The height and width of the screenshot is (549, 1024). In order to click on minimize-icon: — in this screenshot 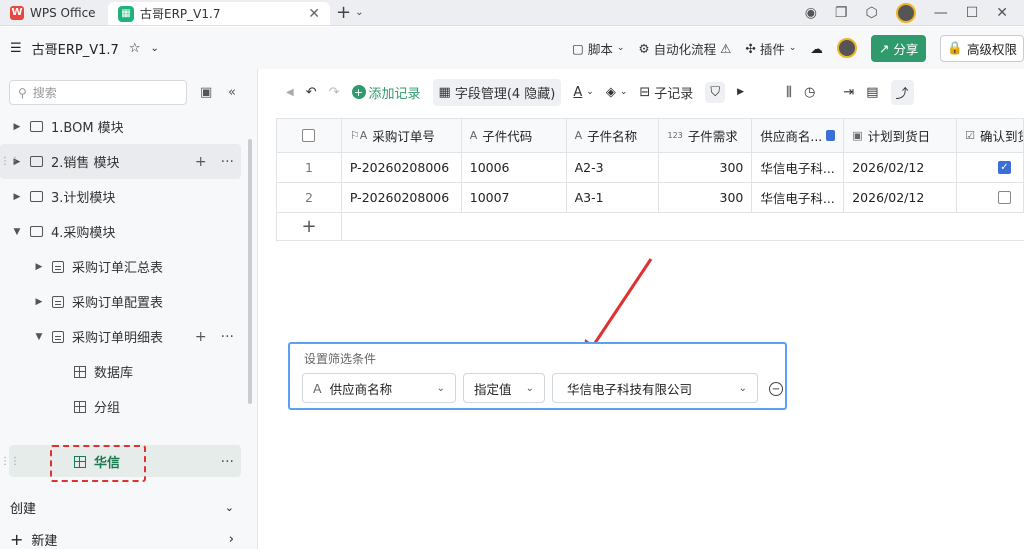, I will do `click(941, 13)`.